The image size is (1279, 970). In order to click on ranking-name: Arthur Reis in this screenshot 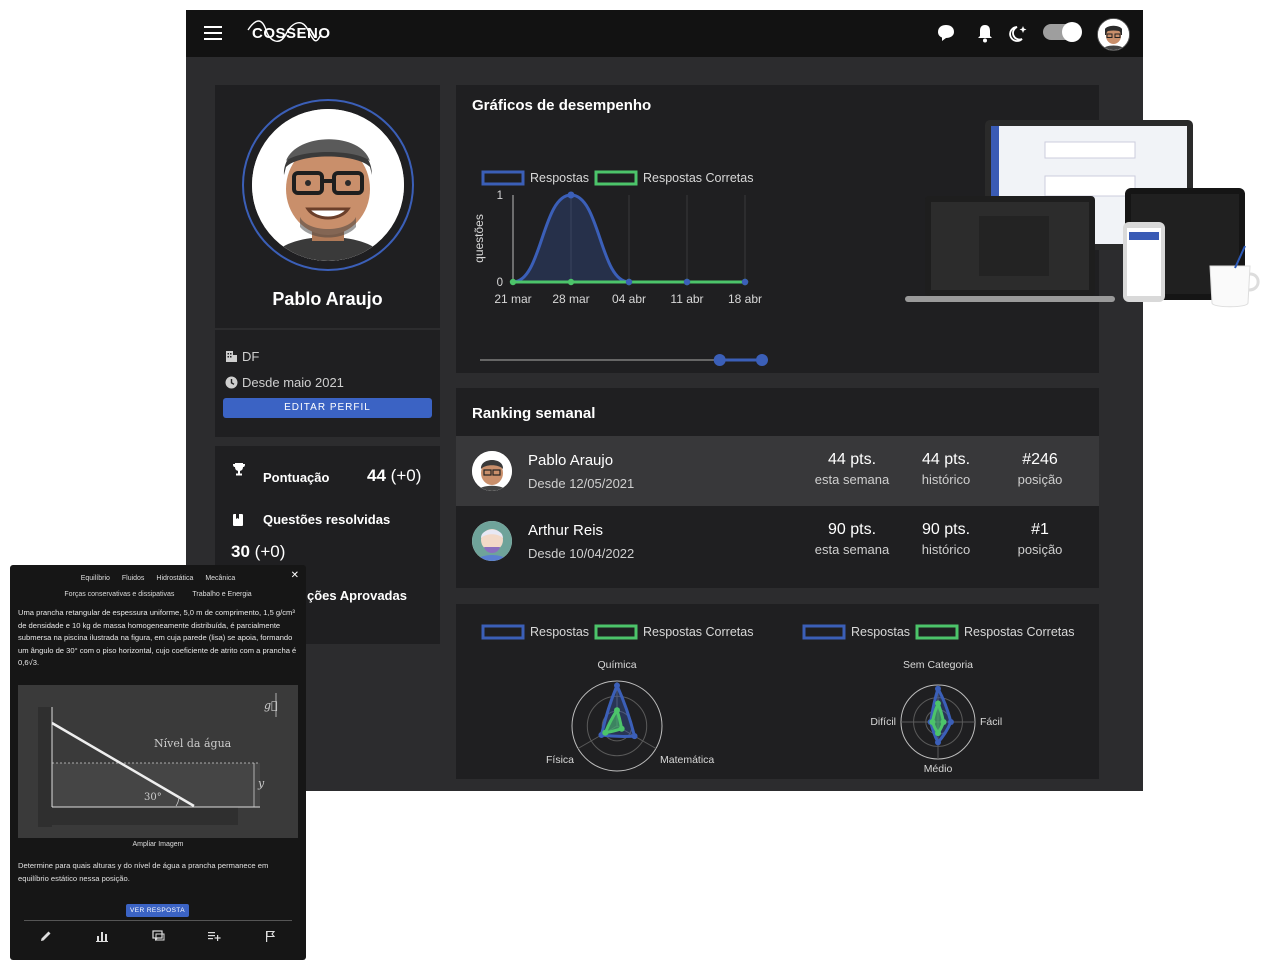, I will do `click(566, 530)`.